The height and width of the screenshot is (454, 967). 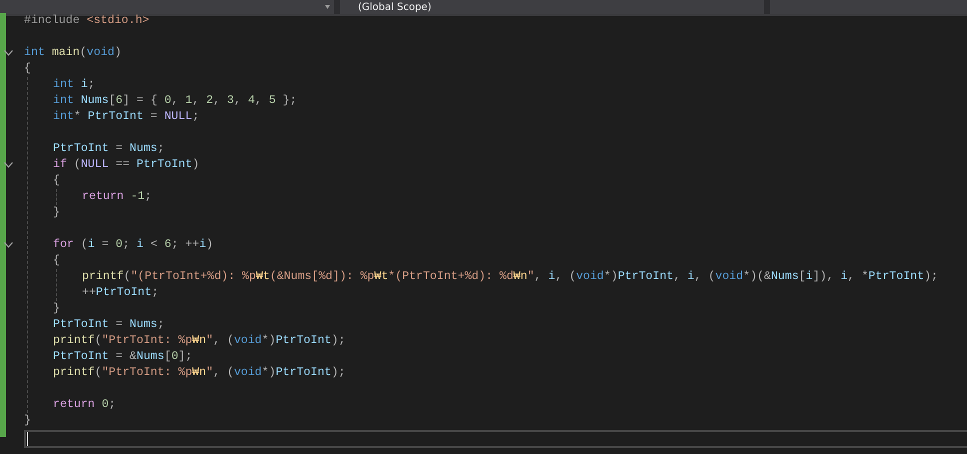 I want to click on text-caret, so click(x=27, y=439).